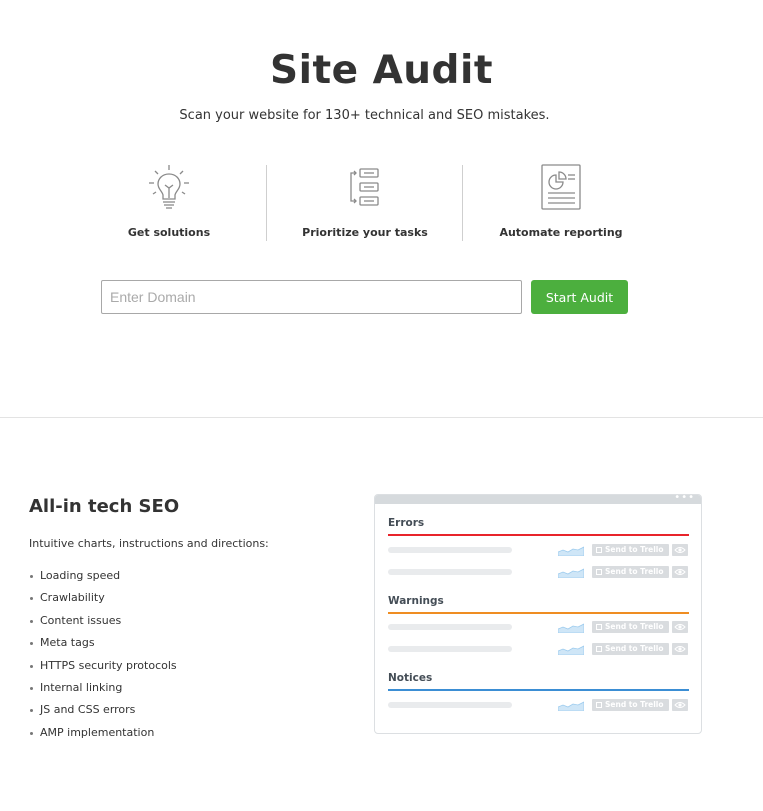  Describe the element at coordinates (561, 232) in the screenshot. I see `feature-label: Automate reporting` at that location.